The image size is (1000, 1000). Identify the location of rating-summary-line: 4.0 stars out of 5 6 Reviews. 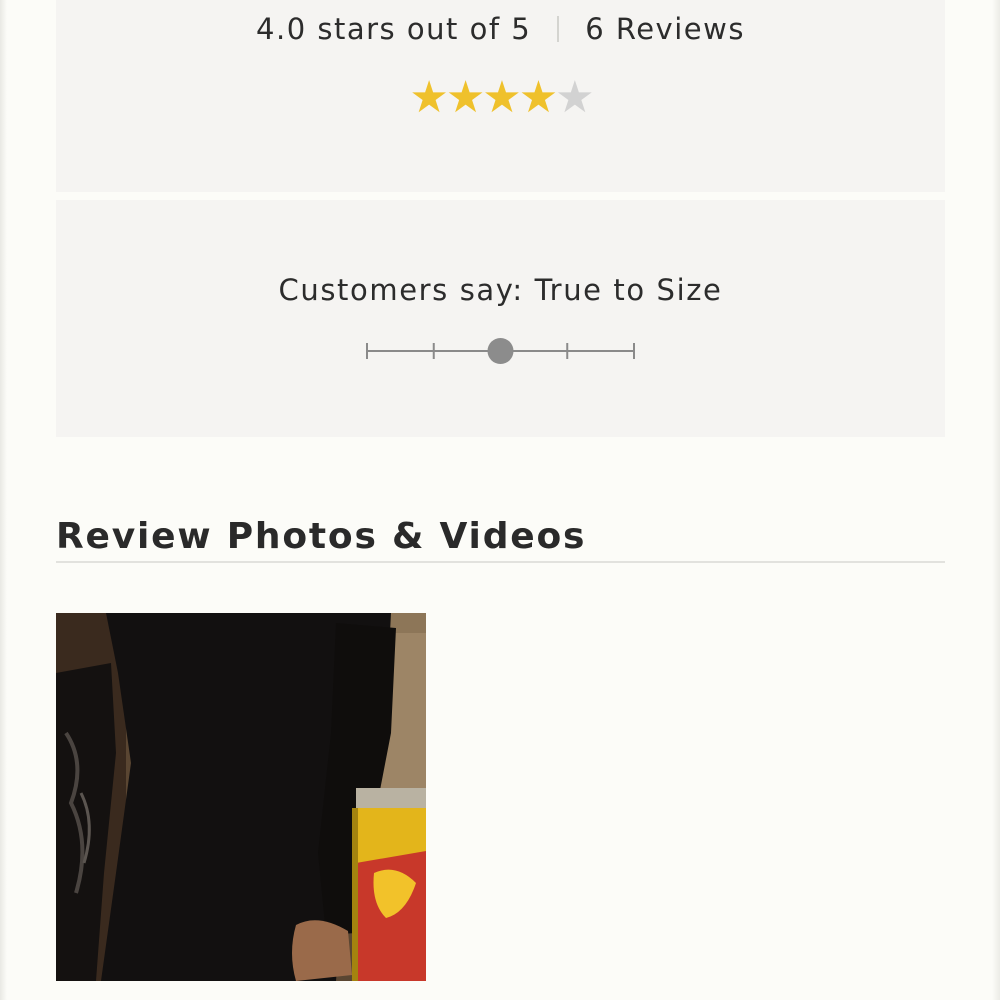
(500, 29).